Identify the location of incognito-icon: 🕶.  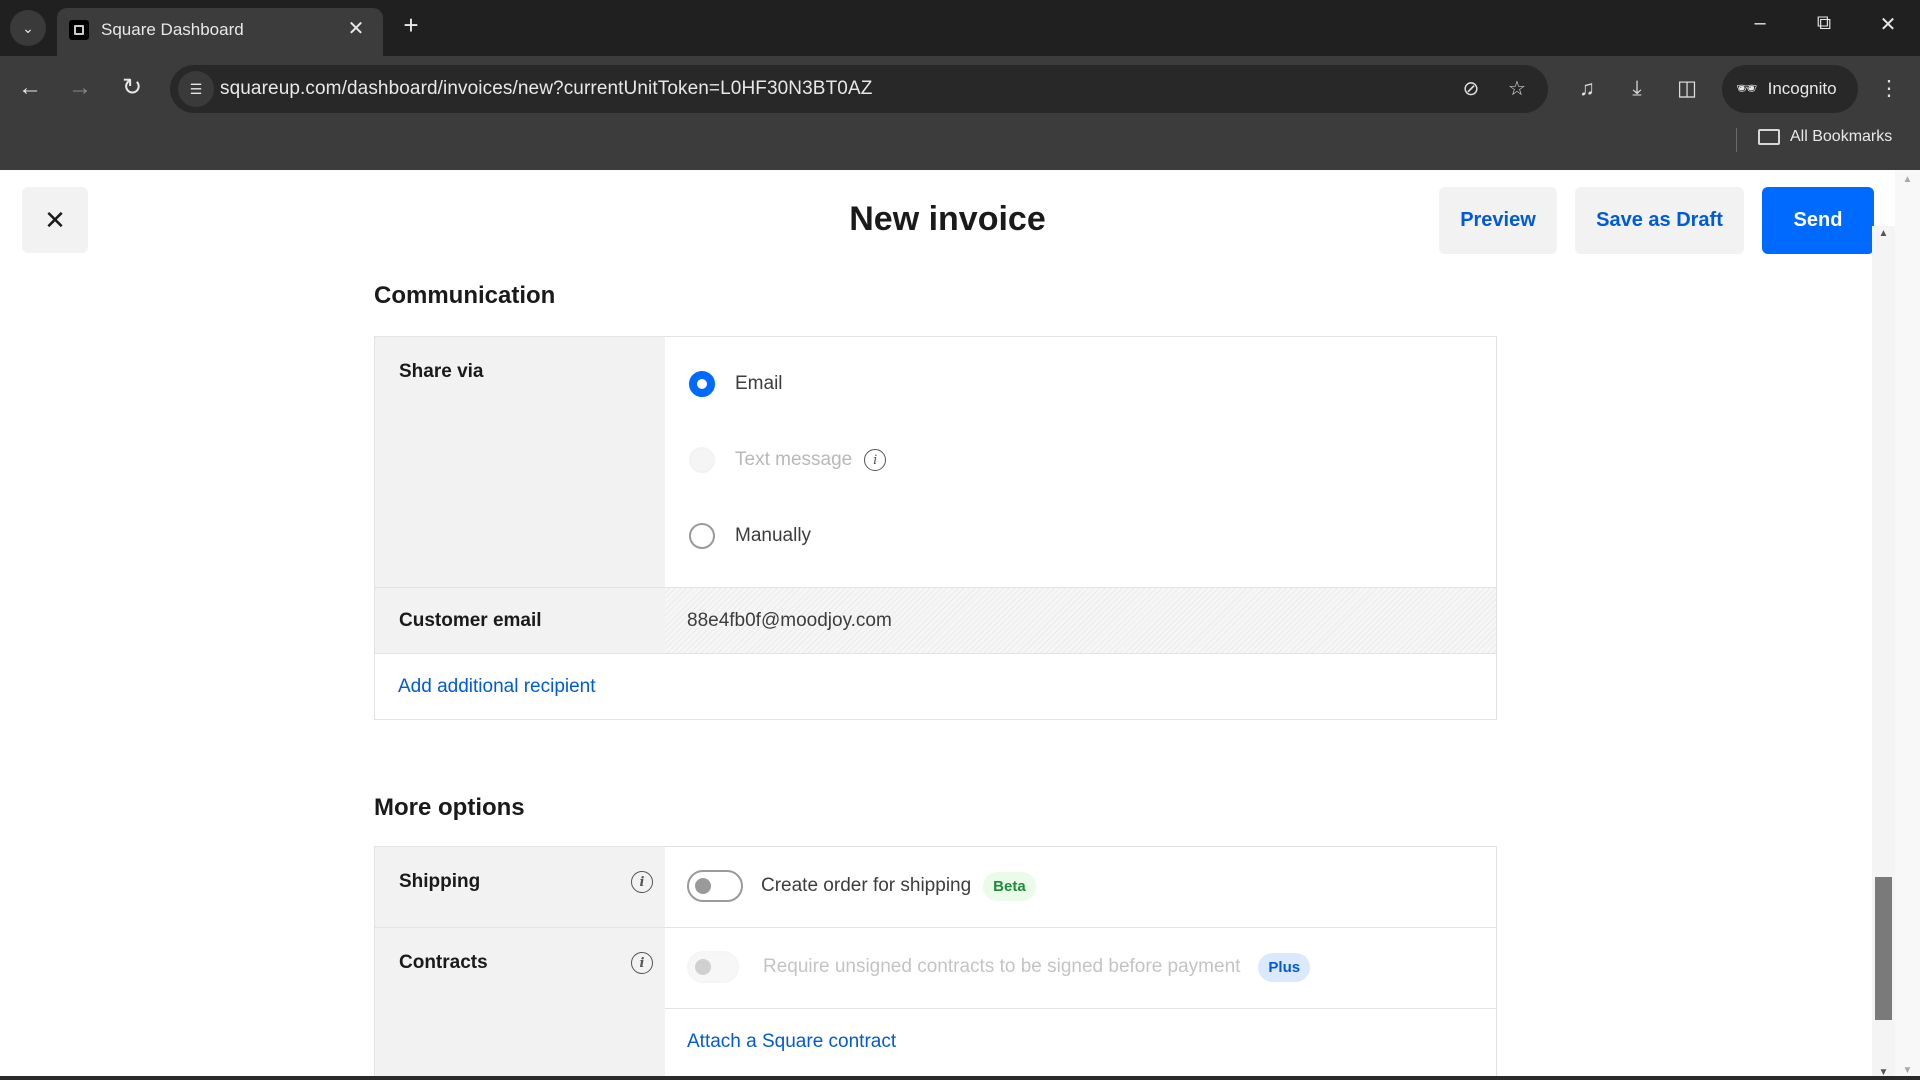
(1747, 88).